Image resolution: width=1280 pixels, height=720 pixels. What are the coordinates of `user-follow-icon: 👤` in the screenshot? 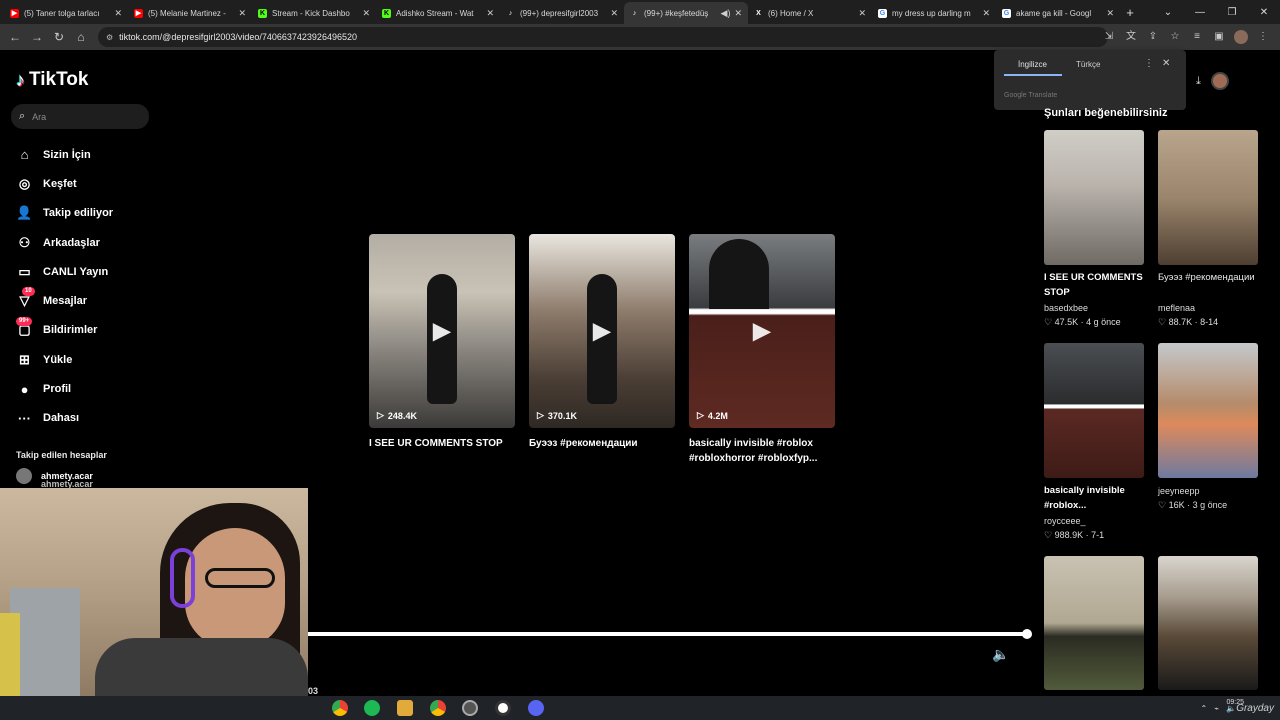 It's located at (24, 213).